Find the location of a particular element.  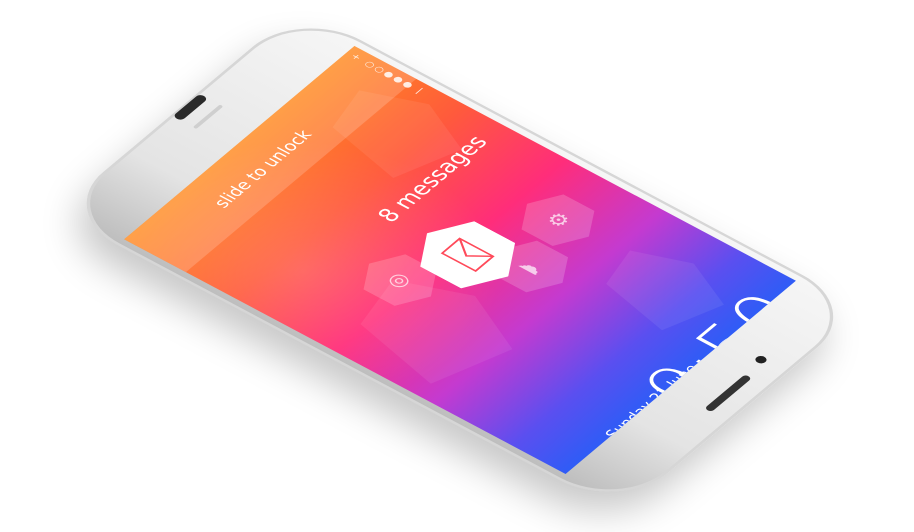

facet-decoration is located at coordinates (434, 330).